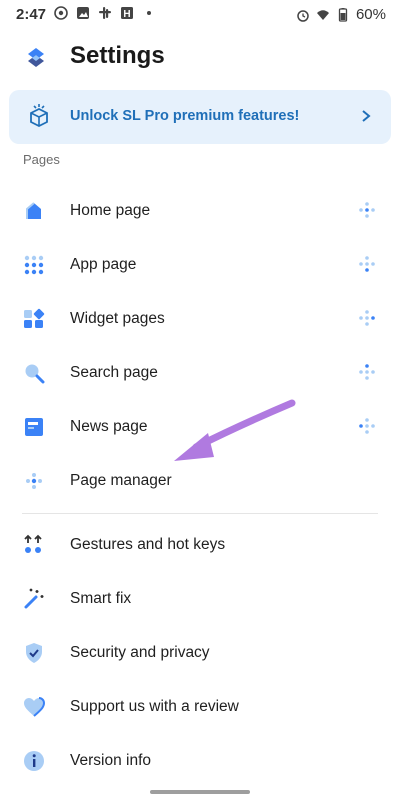  What do you see at coordinates (366, 116) in the screenshot?
I see `chevron-right-icon` at bounding box center [366, 116].